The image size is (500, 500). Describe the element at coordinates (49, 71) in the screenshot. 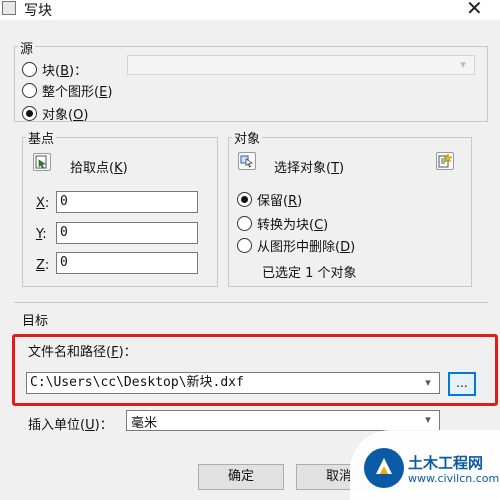

I see `source-option-block-text: 块` at that location.